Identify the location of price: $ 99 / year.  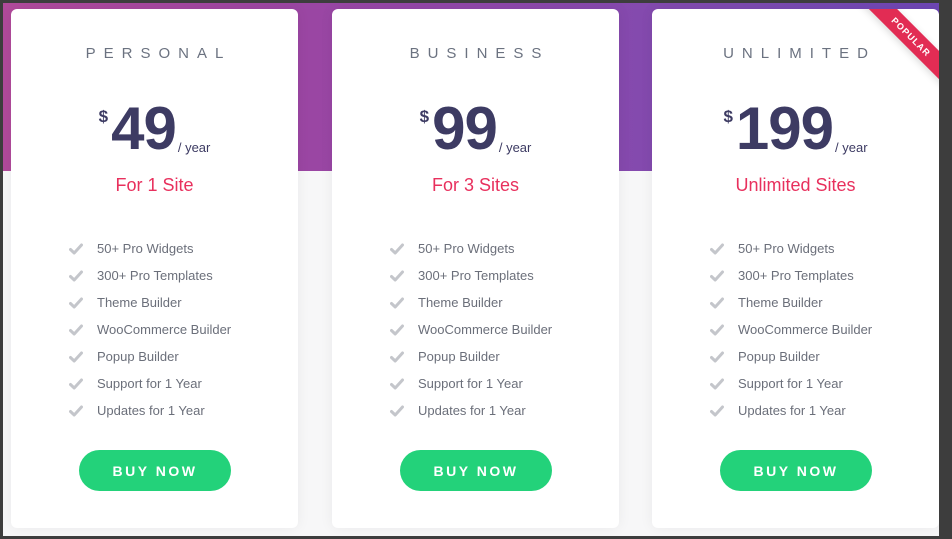
(475, 129).